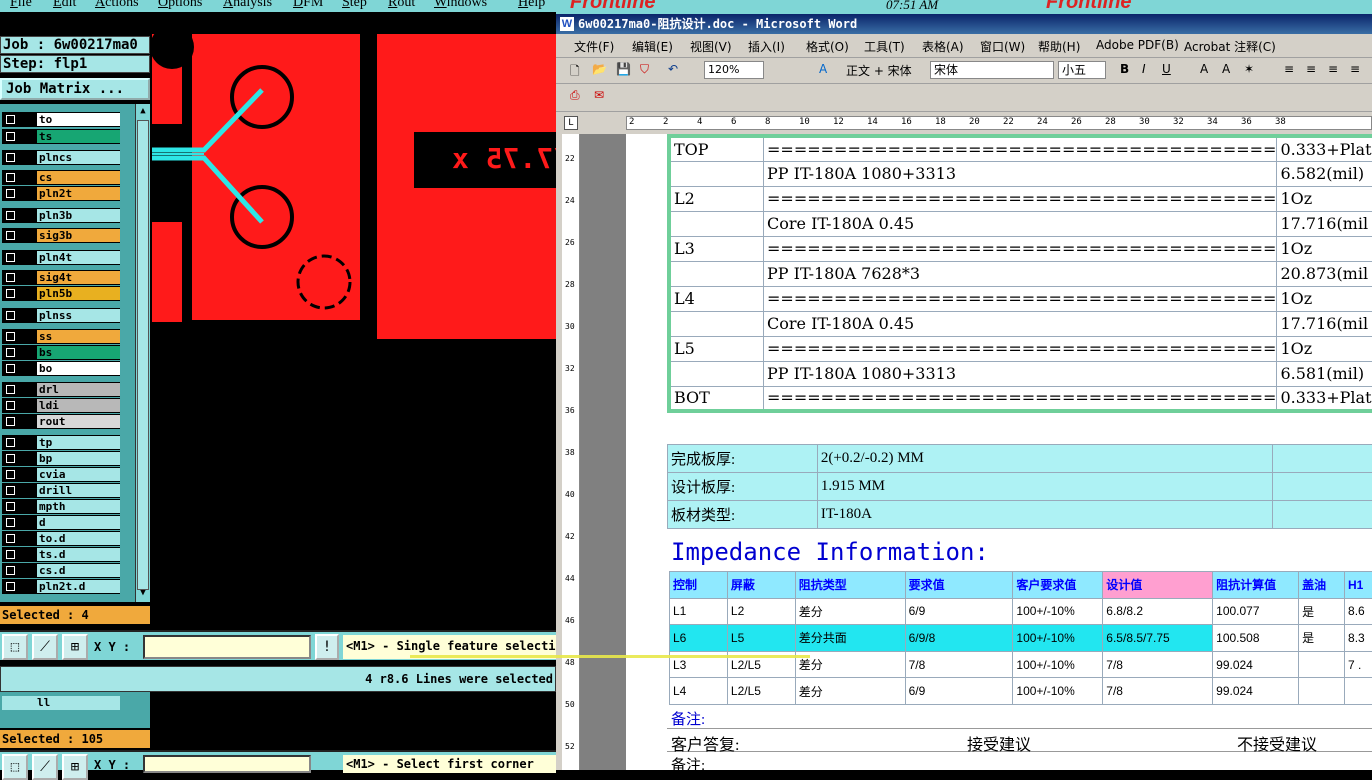 Image resolution: width=1372 pixels, height=780 pixels. I want to click on layer-row: bo, so click(61, 368).